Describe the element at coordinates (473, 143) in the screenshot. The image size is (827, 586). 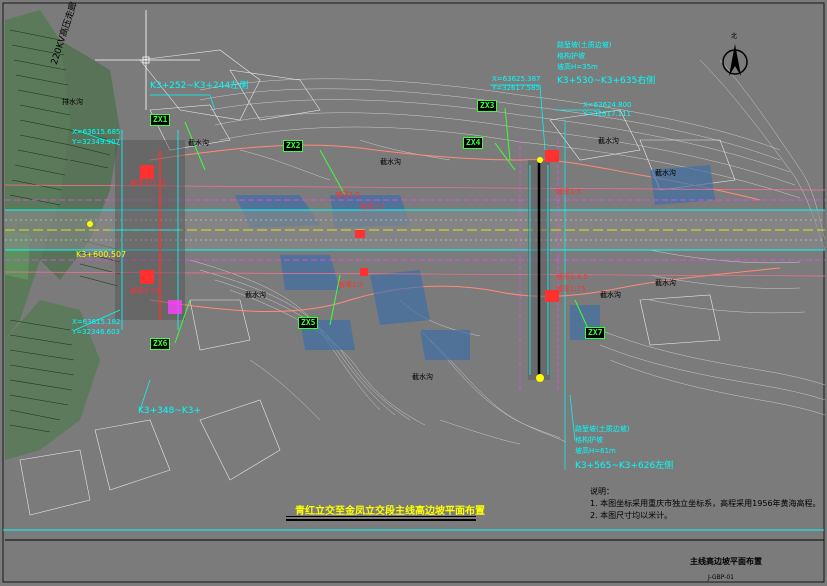
I see `slope-tag-zx4: ZX4` at that location.